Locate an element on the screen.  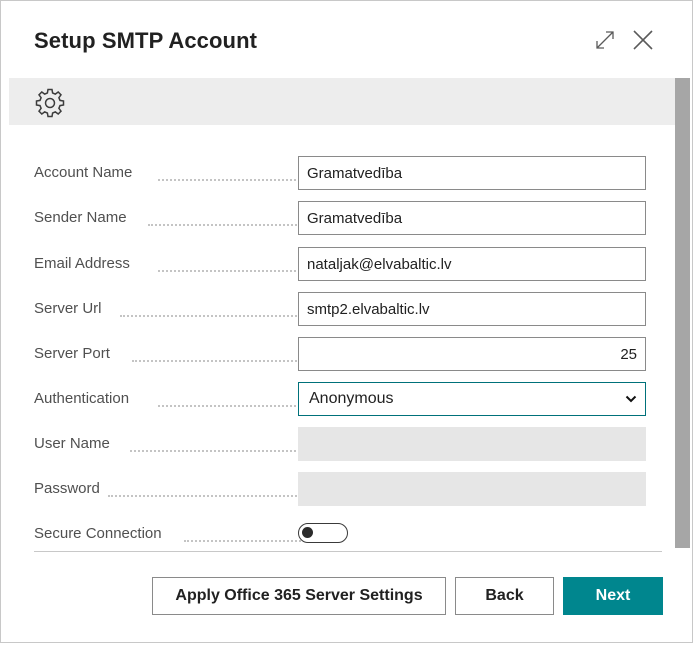
row-server-url: Server Url is located at coordinates (340, 309).